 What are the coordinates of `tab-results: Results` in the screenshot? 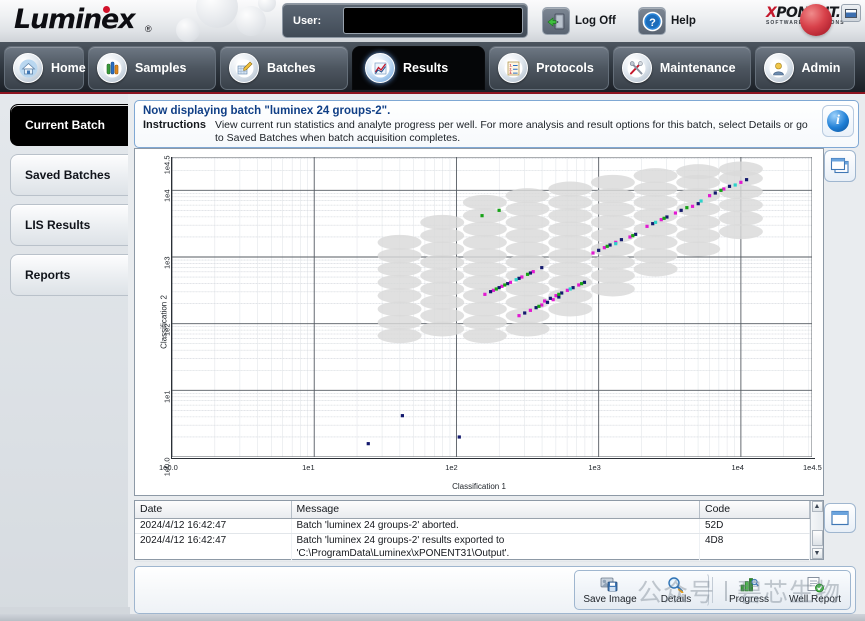 It's located at (419, 68).